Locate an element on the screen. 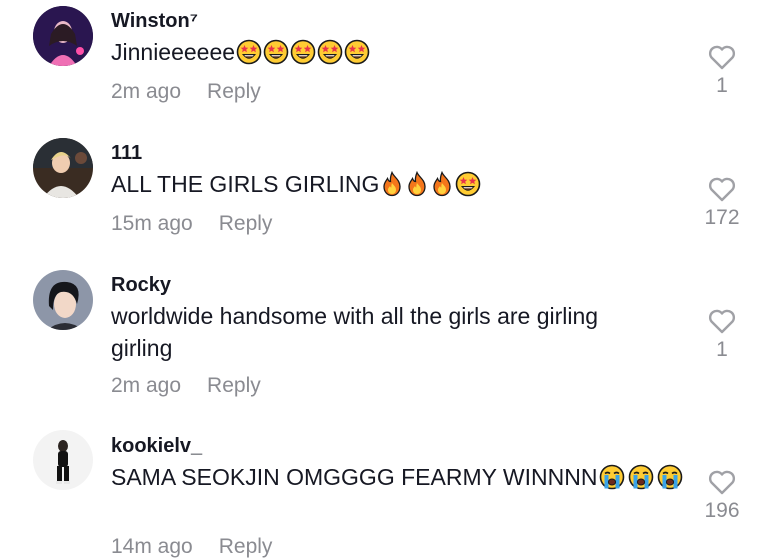 The image size is (771, 559). like-count: 196 is located at coordinates (722, 510).